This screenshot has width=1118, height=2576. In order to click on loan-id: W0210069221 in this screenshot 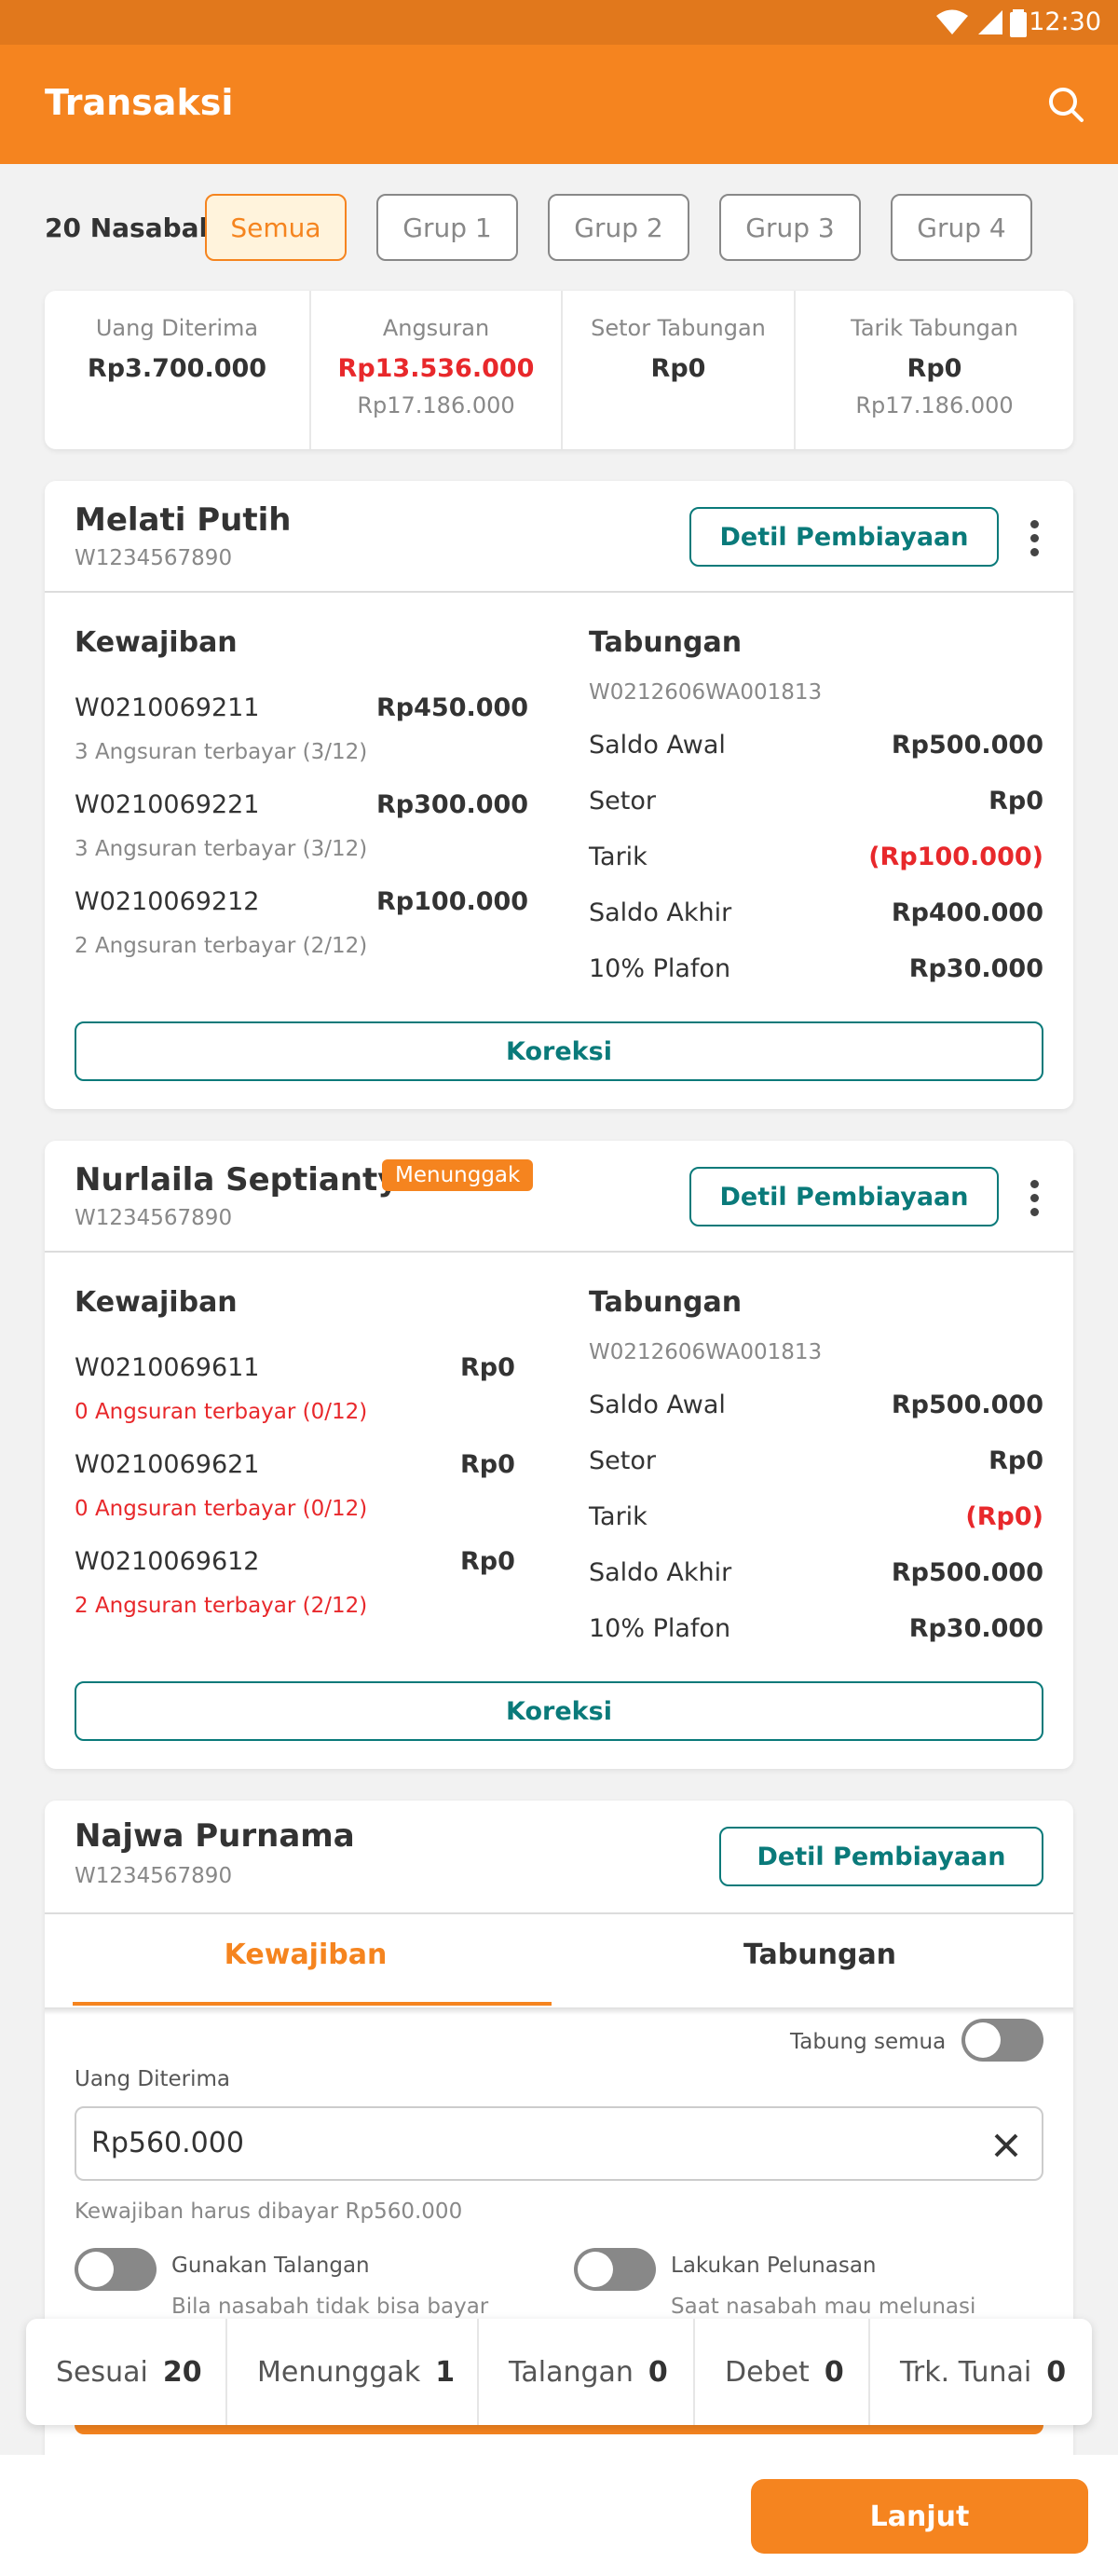, I will do `click(167, 804)`.